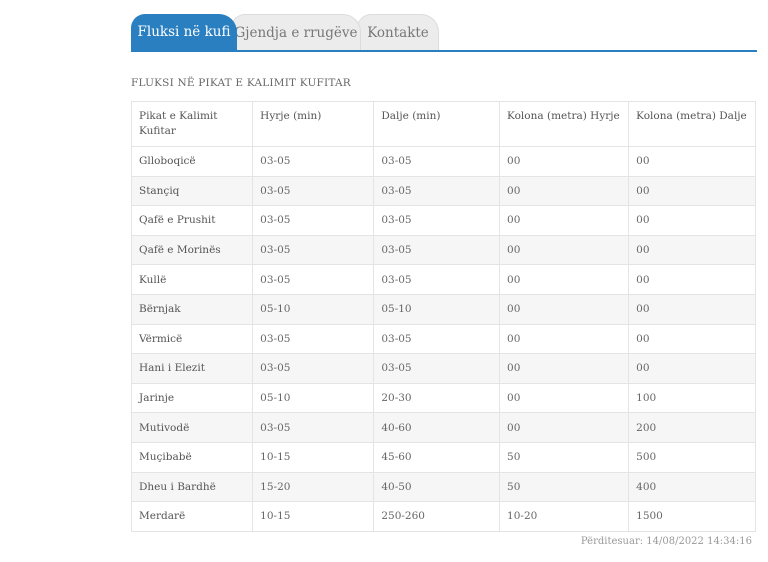 The height and width of the screenshot is (562, 768). Describe the element at coordinates (692, 487) in the screenshot. I see `cell-queue-exit: 400` at that location.